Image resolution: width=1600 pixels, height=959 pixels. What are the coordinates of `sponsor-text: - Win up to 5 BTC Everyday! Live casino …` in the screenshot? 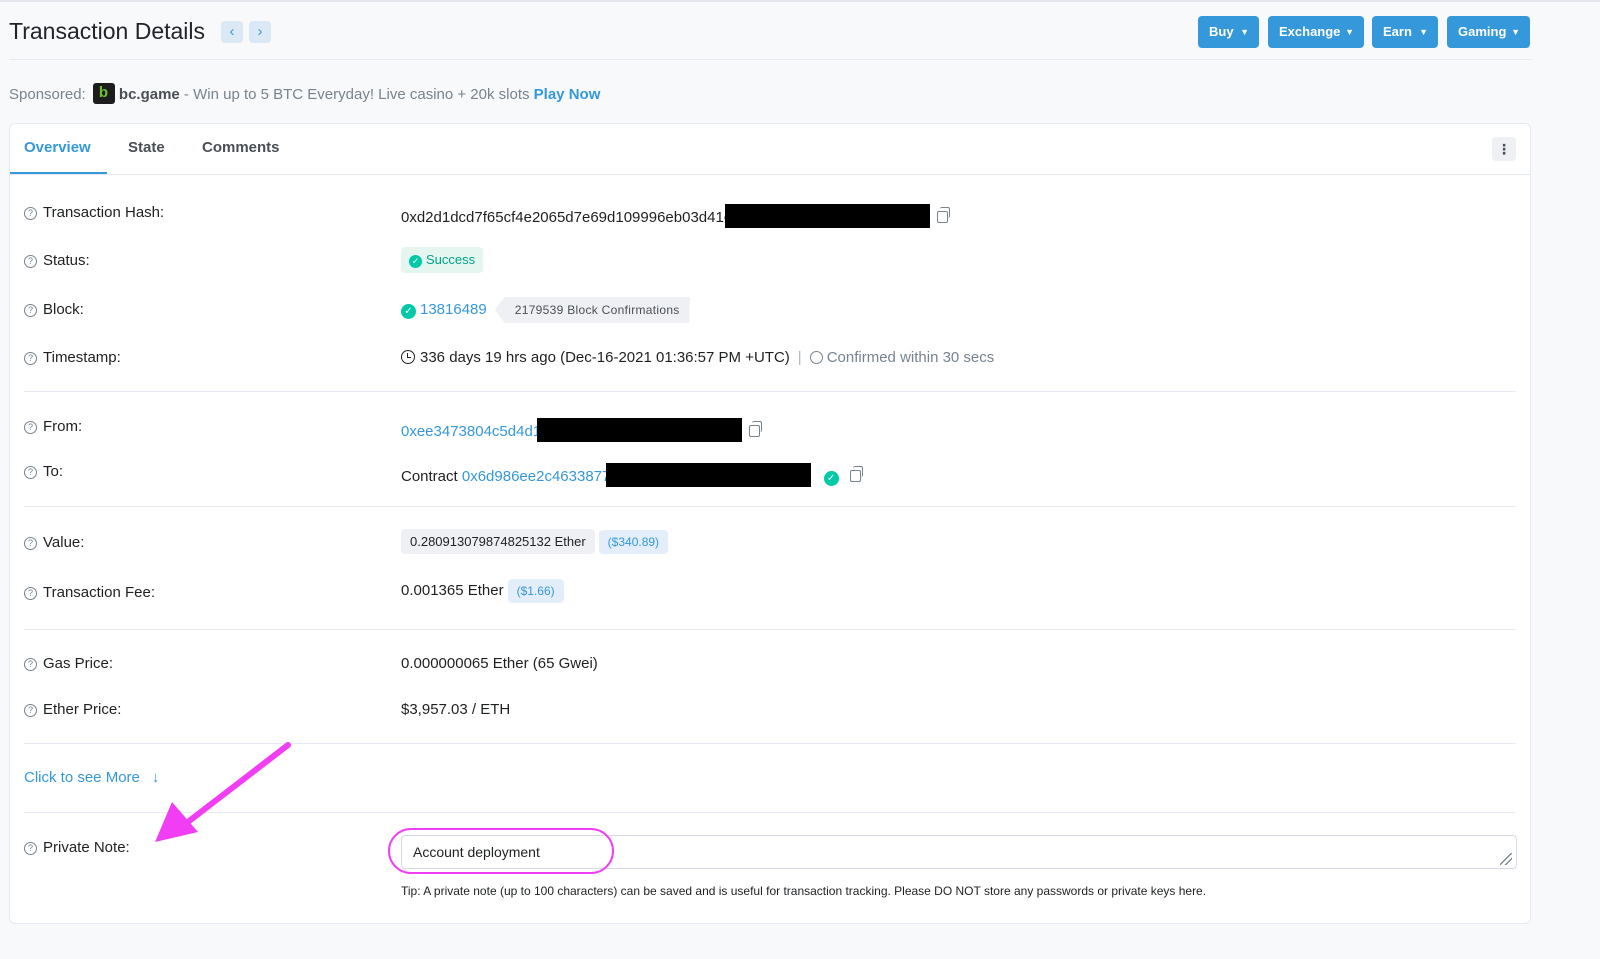 It's located at (356, 94).